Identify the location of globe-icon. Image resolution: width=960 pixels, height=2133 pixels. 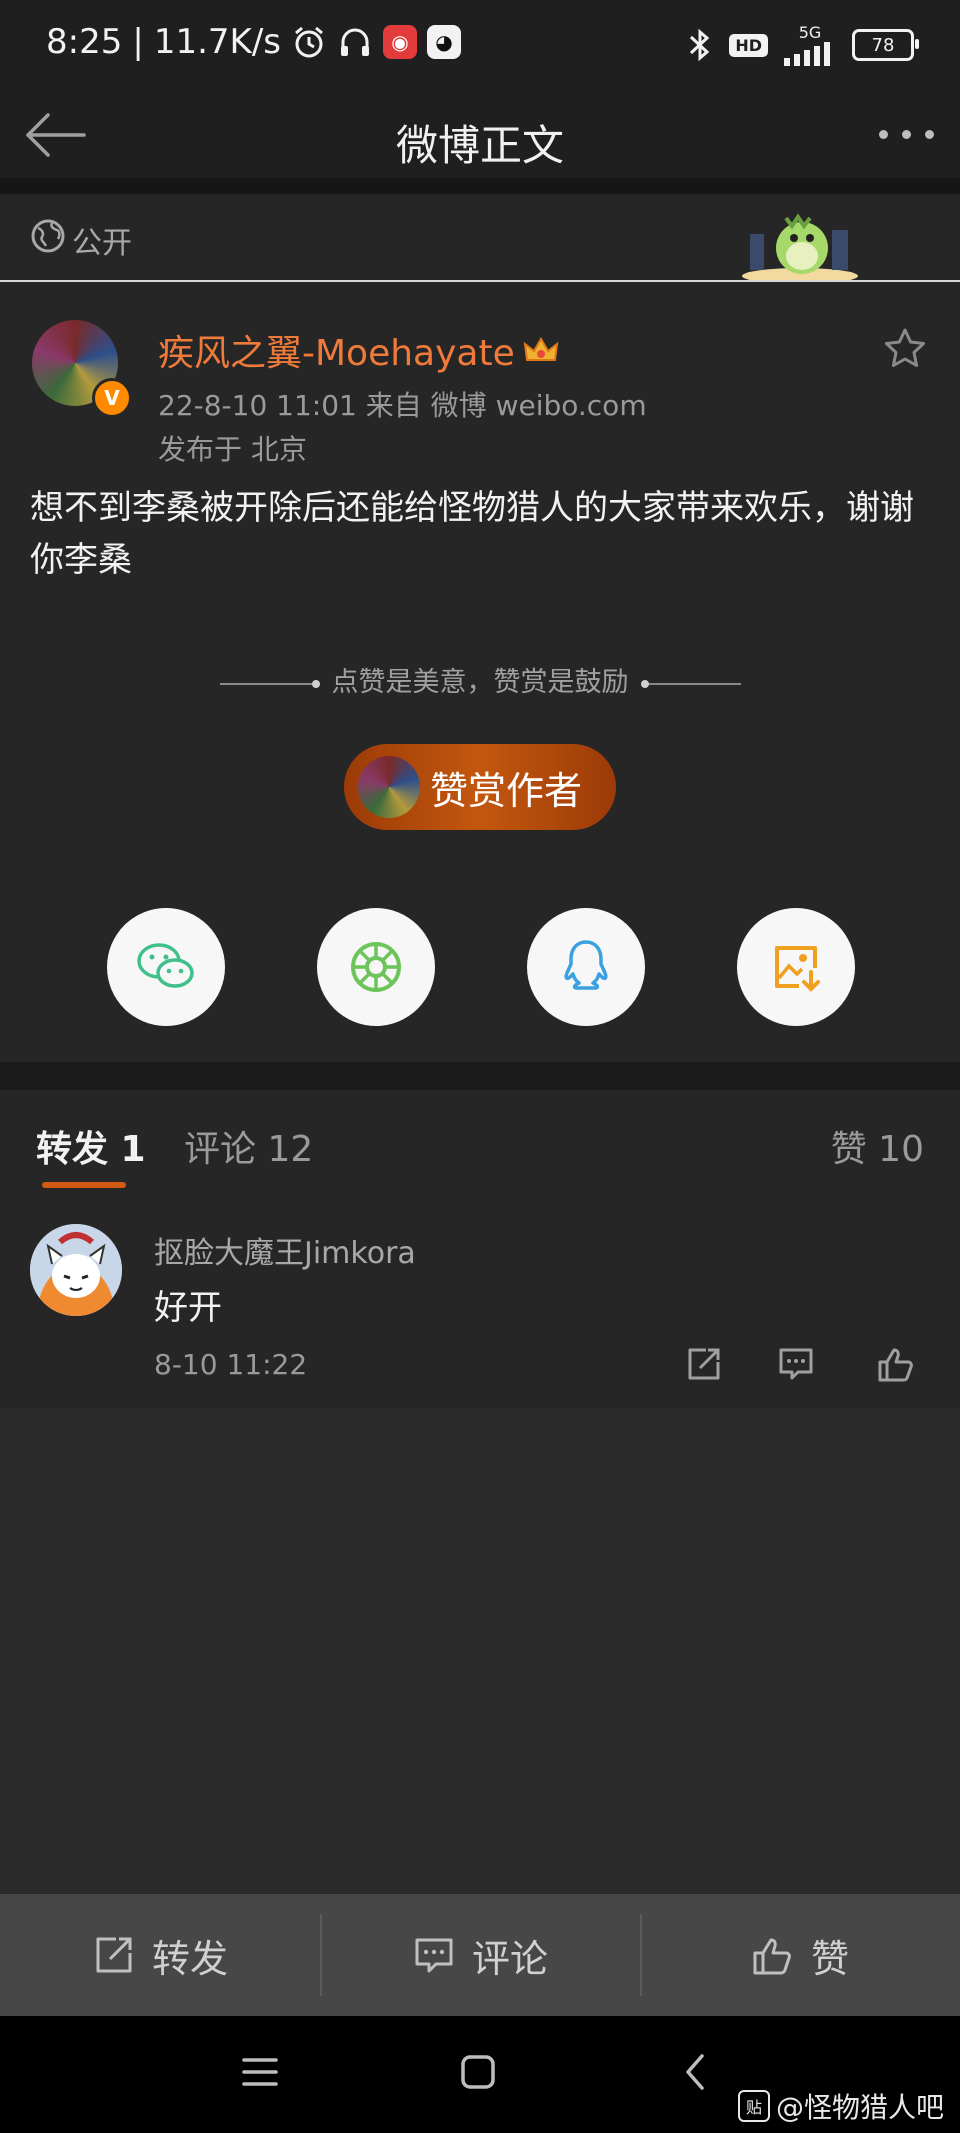
(48, 236).